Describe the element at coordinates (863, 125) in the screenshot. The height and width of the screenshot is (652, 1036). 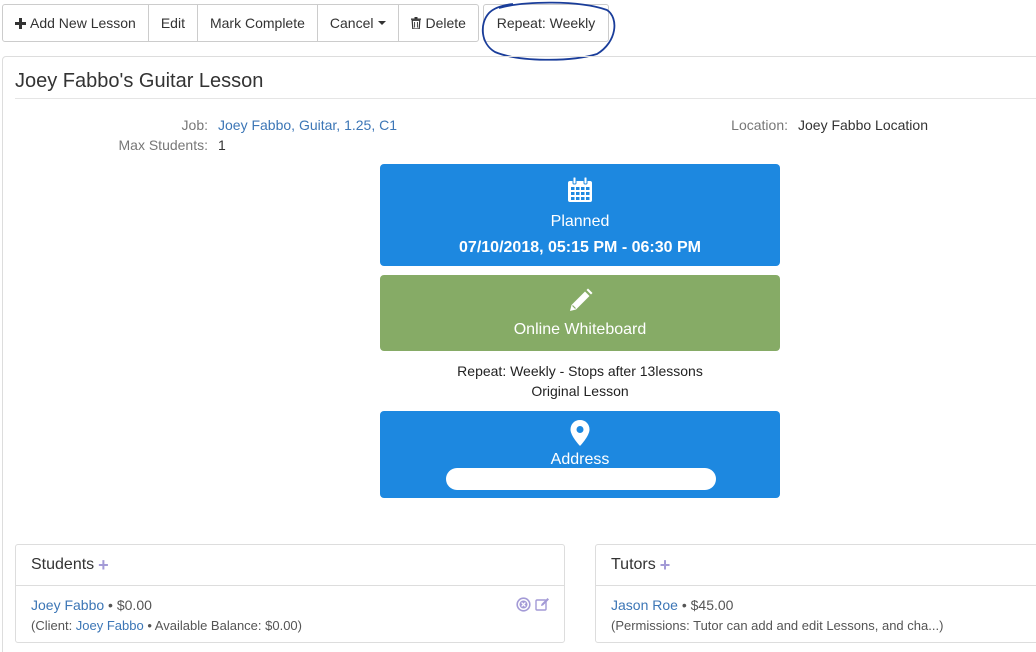
I see `location-value: Joey Fabbo Location` at that location.